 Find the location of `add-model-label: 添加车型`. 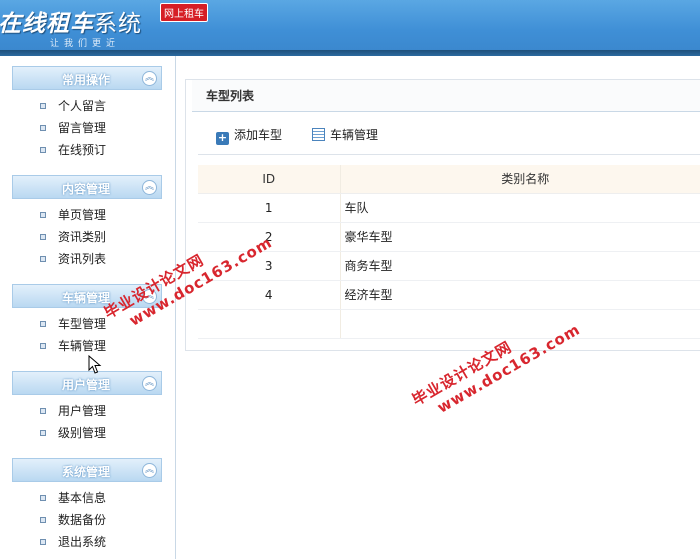

add-model-label: 添加车型 is located at coordinates (258, 135).